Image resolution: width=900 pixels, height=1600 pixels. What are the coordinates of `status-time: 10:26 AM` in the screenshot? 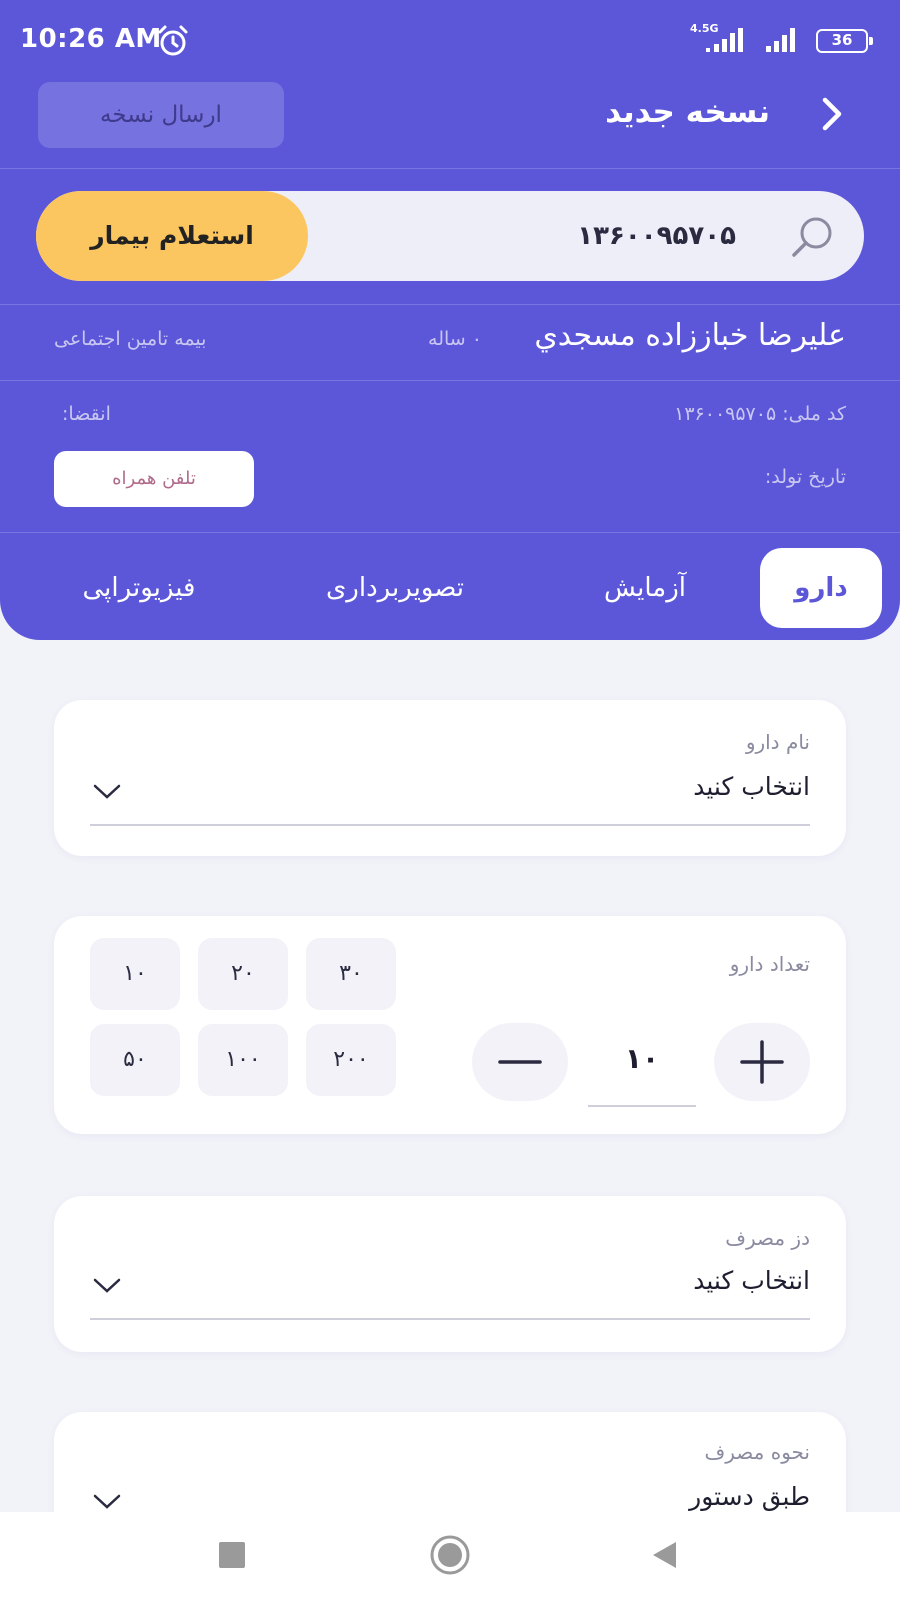 It's located at (91, 39).